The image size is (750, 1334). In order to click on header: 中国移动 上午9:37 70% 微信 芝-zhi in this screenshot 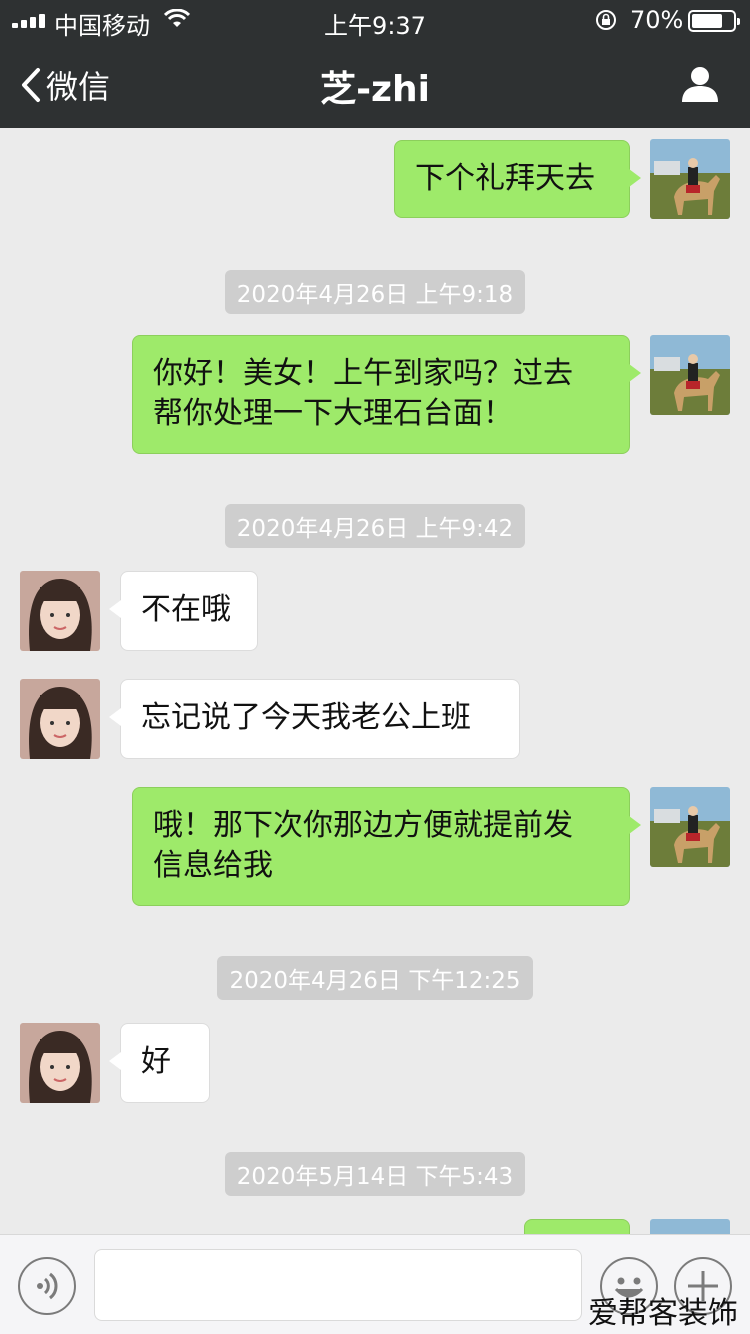, I will do `click(375, 64)`.